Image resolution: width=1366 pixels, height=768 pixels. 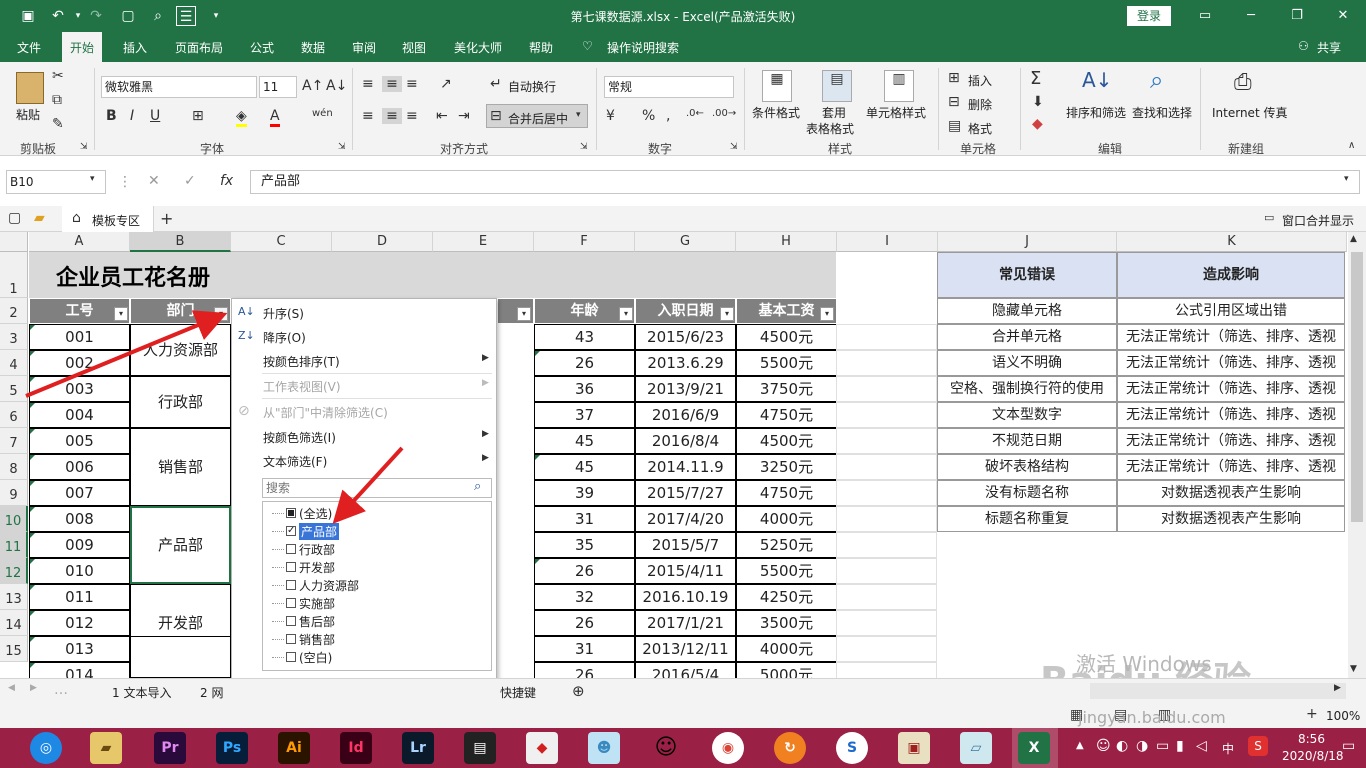 What do you see at coordinates (141, 692) in the screenshot?
I see `sheet-tab-1: 1 文本导入` at bounding box center [141, 692].